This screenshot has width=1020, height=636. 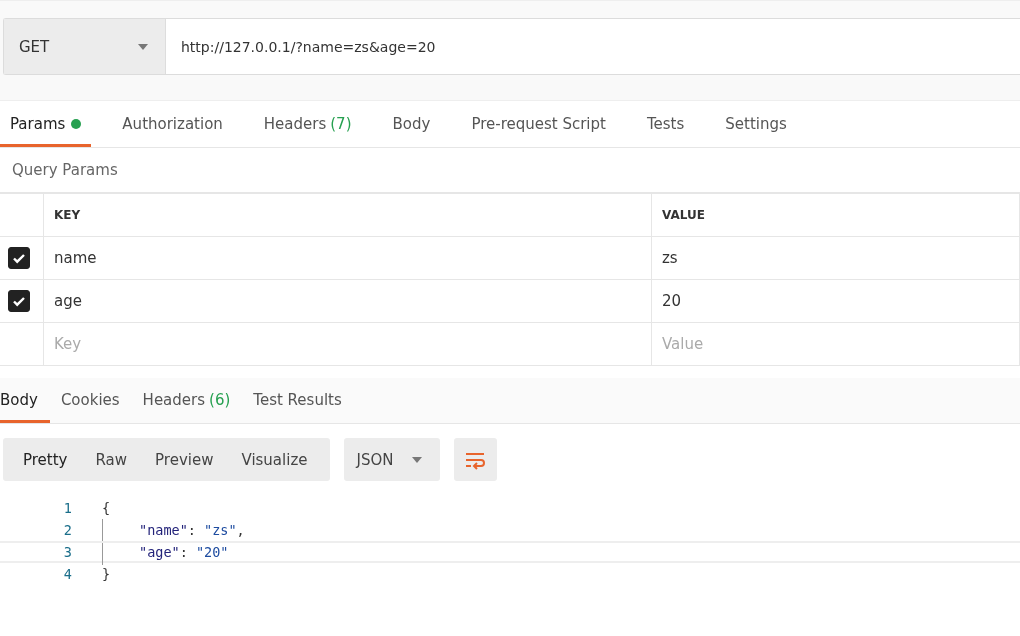 What do you see at coordinates (111, 459) in the screenshot?
I see `view-mode-button: Raw` at bounding box center [111, 459].